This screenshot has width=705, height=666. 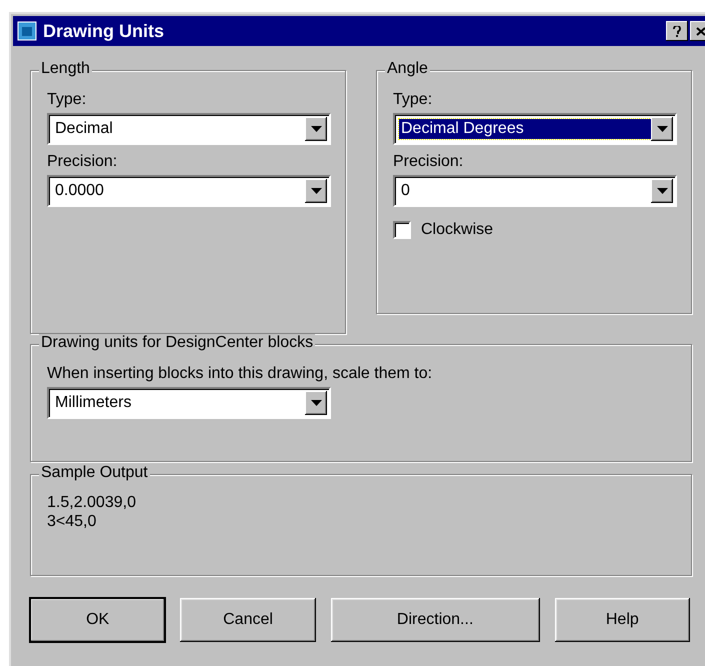 I want to click on dialog-button: Cancel, so click(x=248, y=620).